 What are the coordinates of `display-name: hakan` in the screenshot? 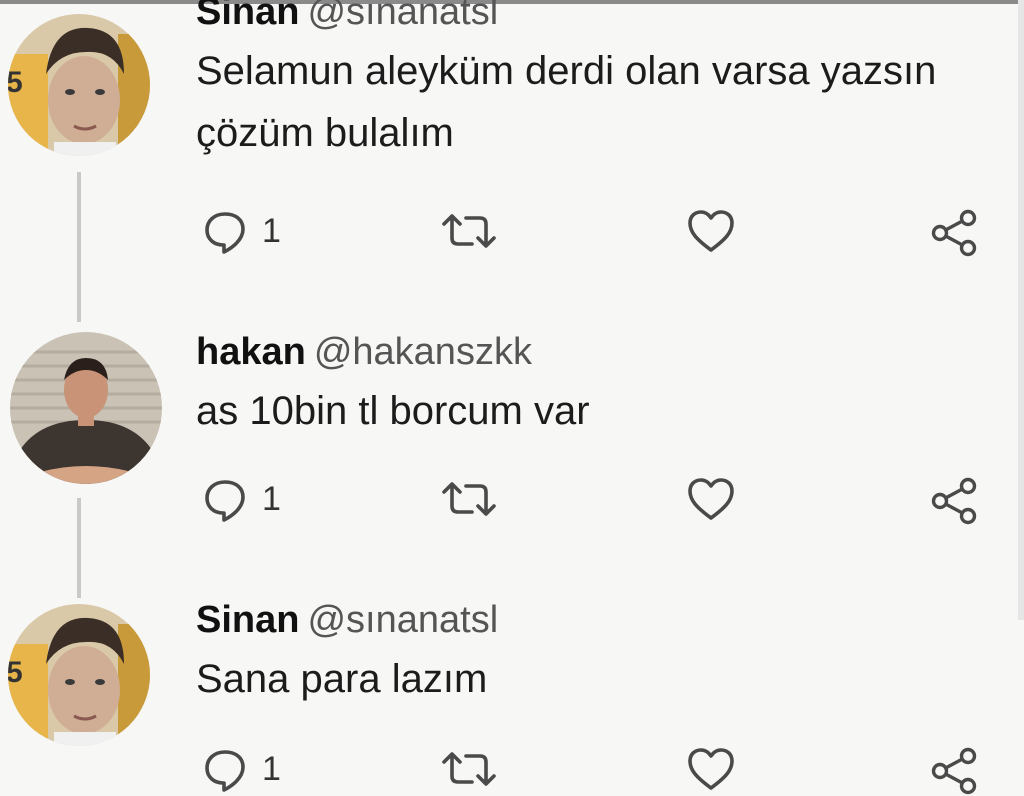 It's located at (251, 352).